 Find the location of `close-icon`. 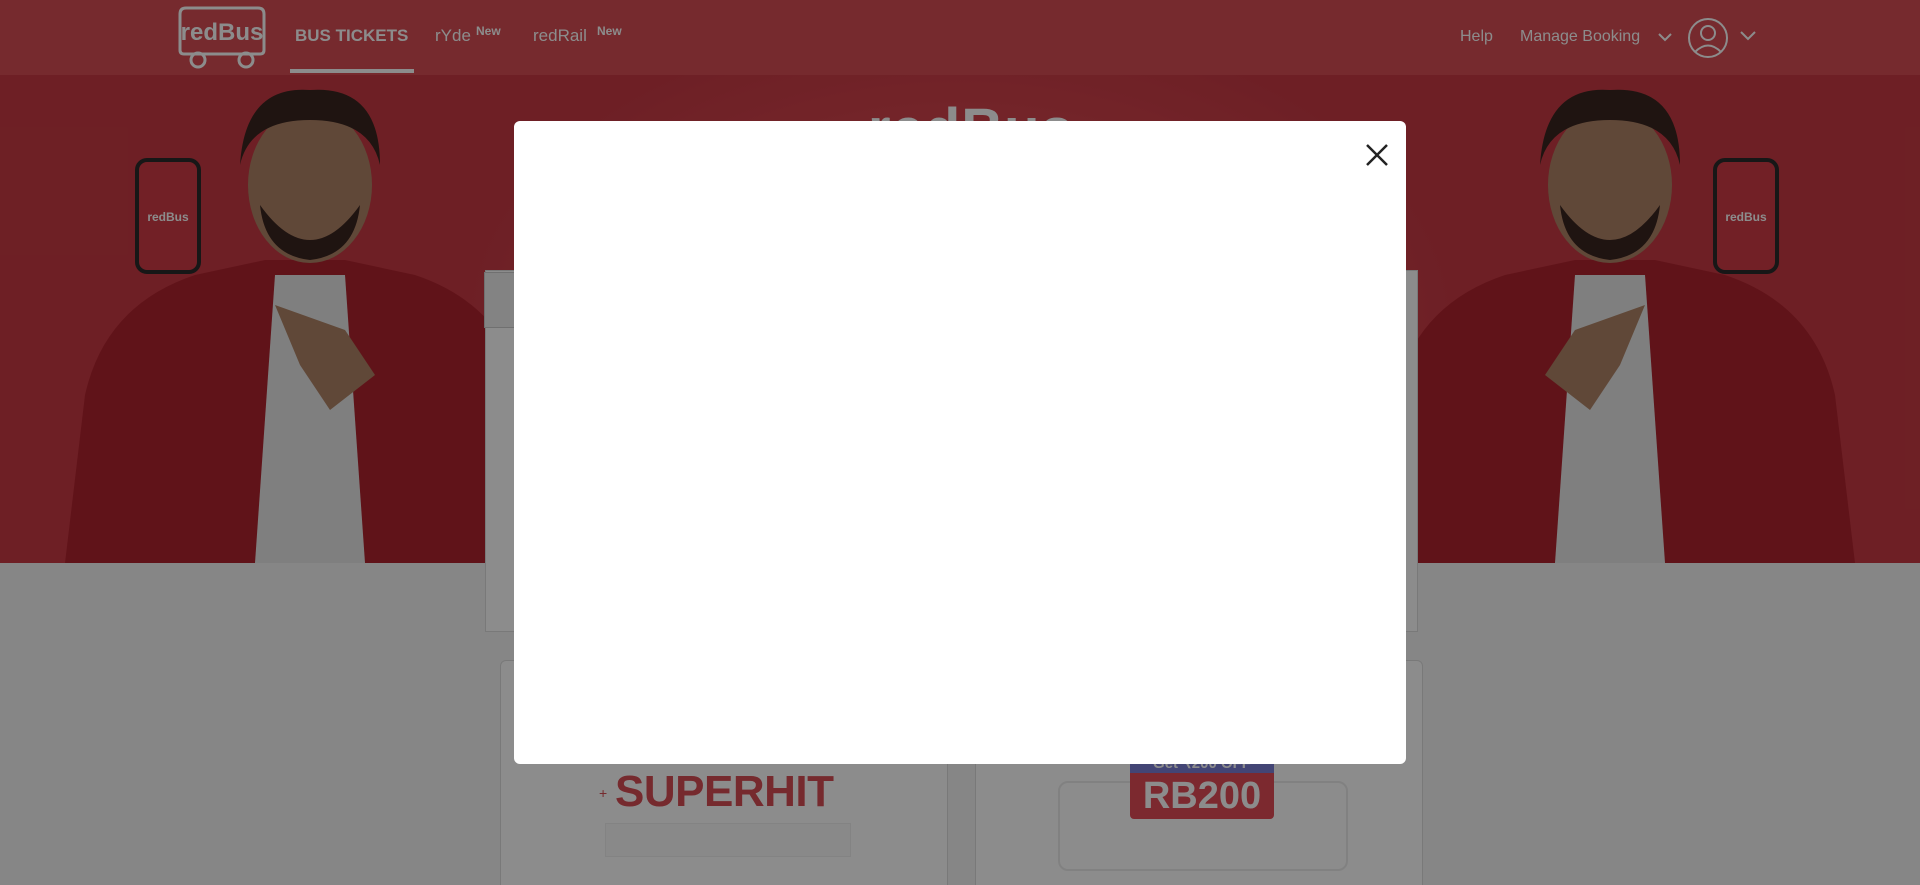

close-icon is located at coordinates (1377, 155).